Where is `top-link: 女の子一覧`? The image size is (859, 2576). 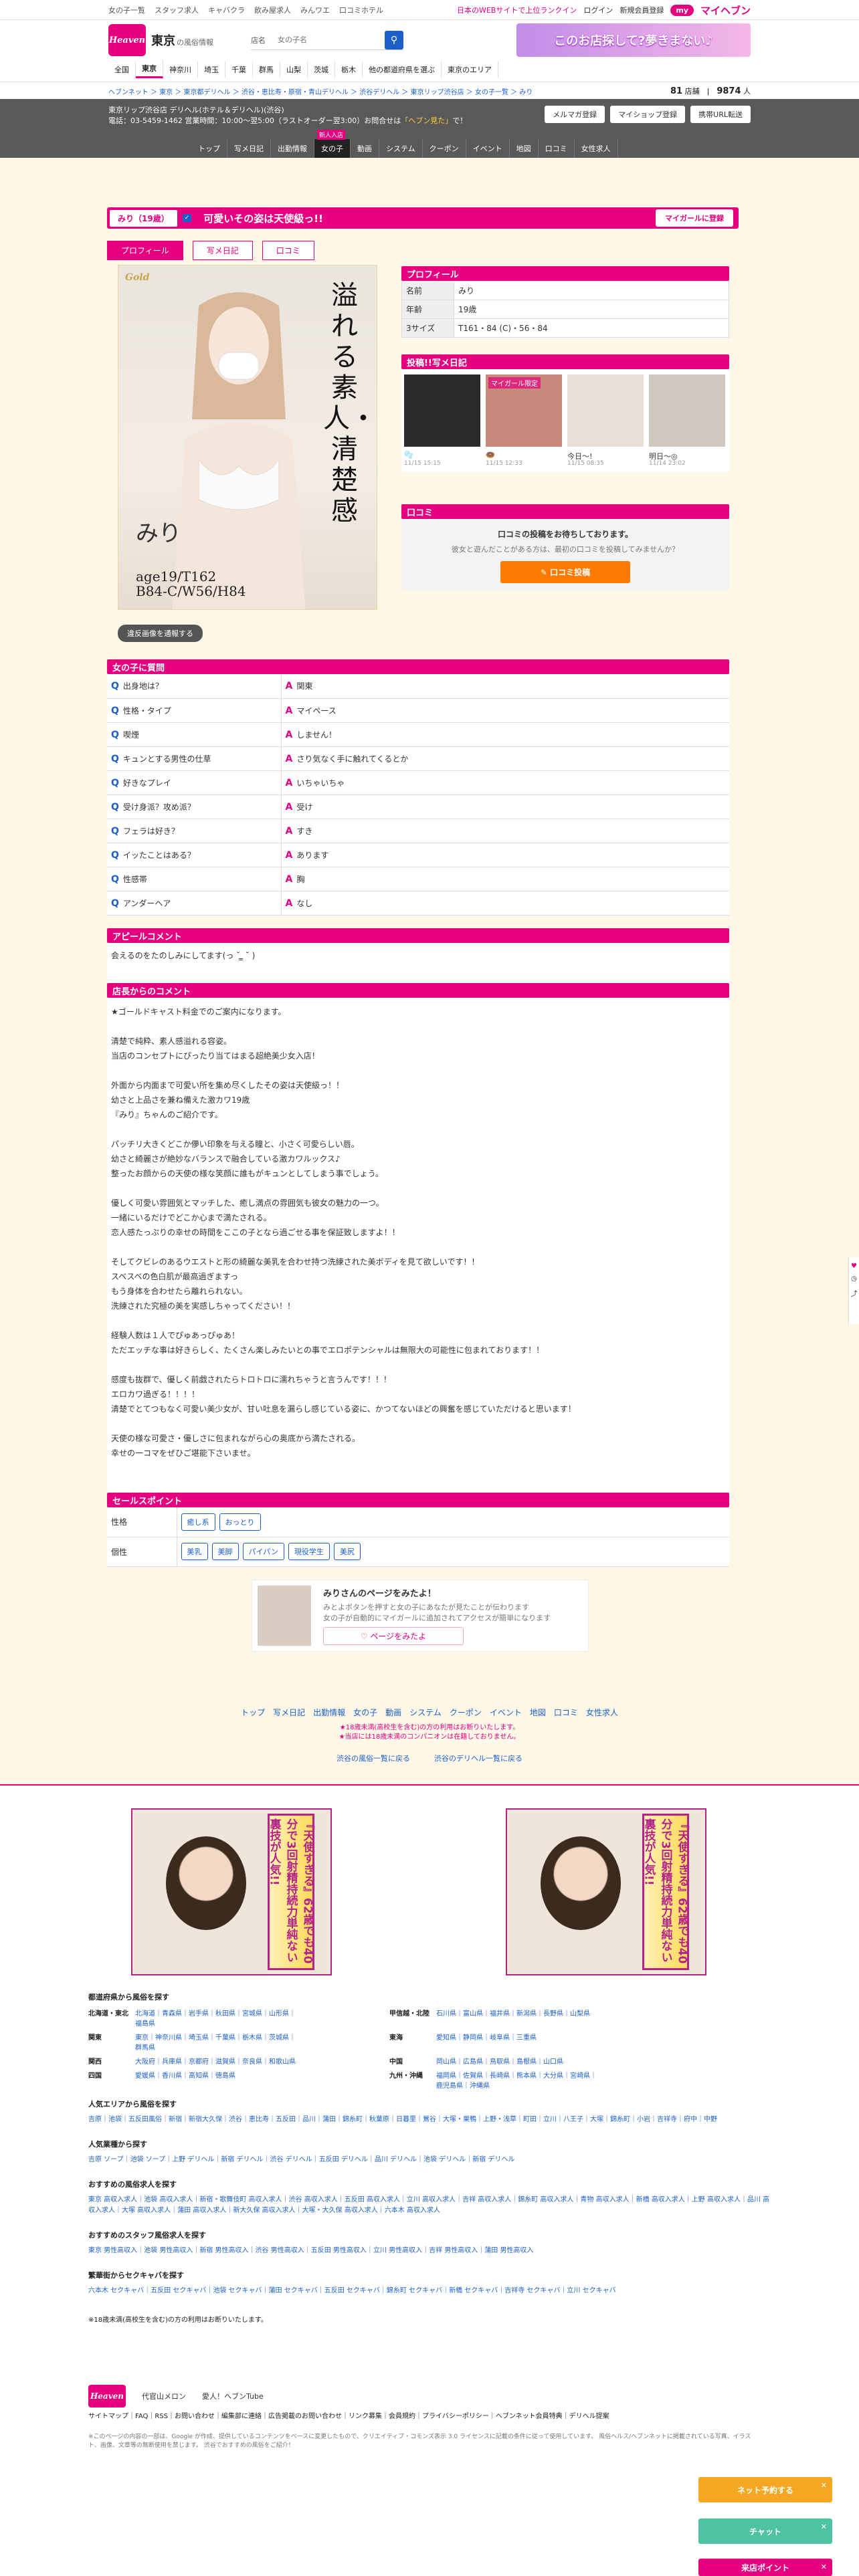
top-link: 女の子一覧 is located at coordinates (127, 10).